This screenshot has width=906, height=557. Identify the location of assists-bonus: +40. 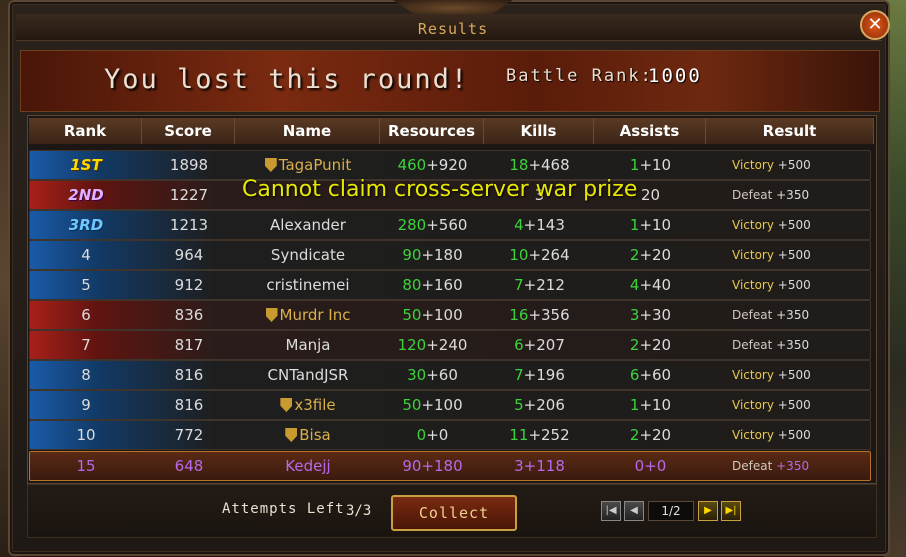
(655, 285).